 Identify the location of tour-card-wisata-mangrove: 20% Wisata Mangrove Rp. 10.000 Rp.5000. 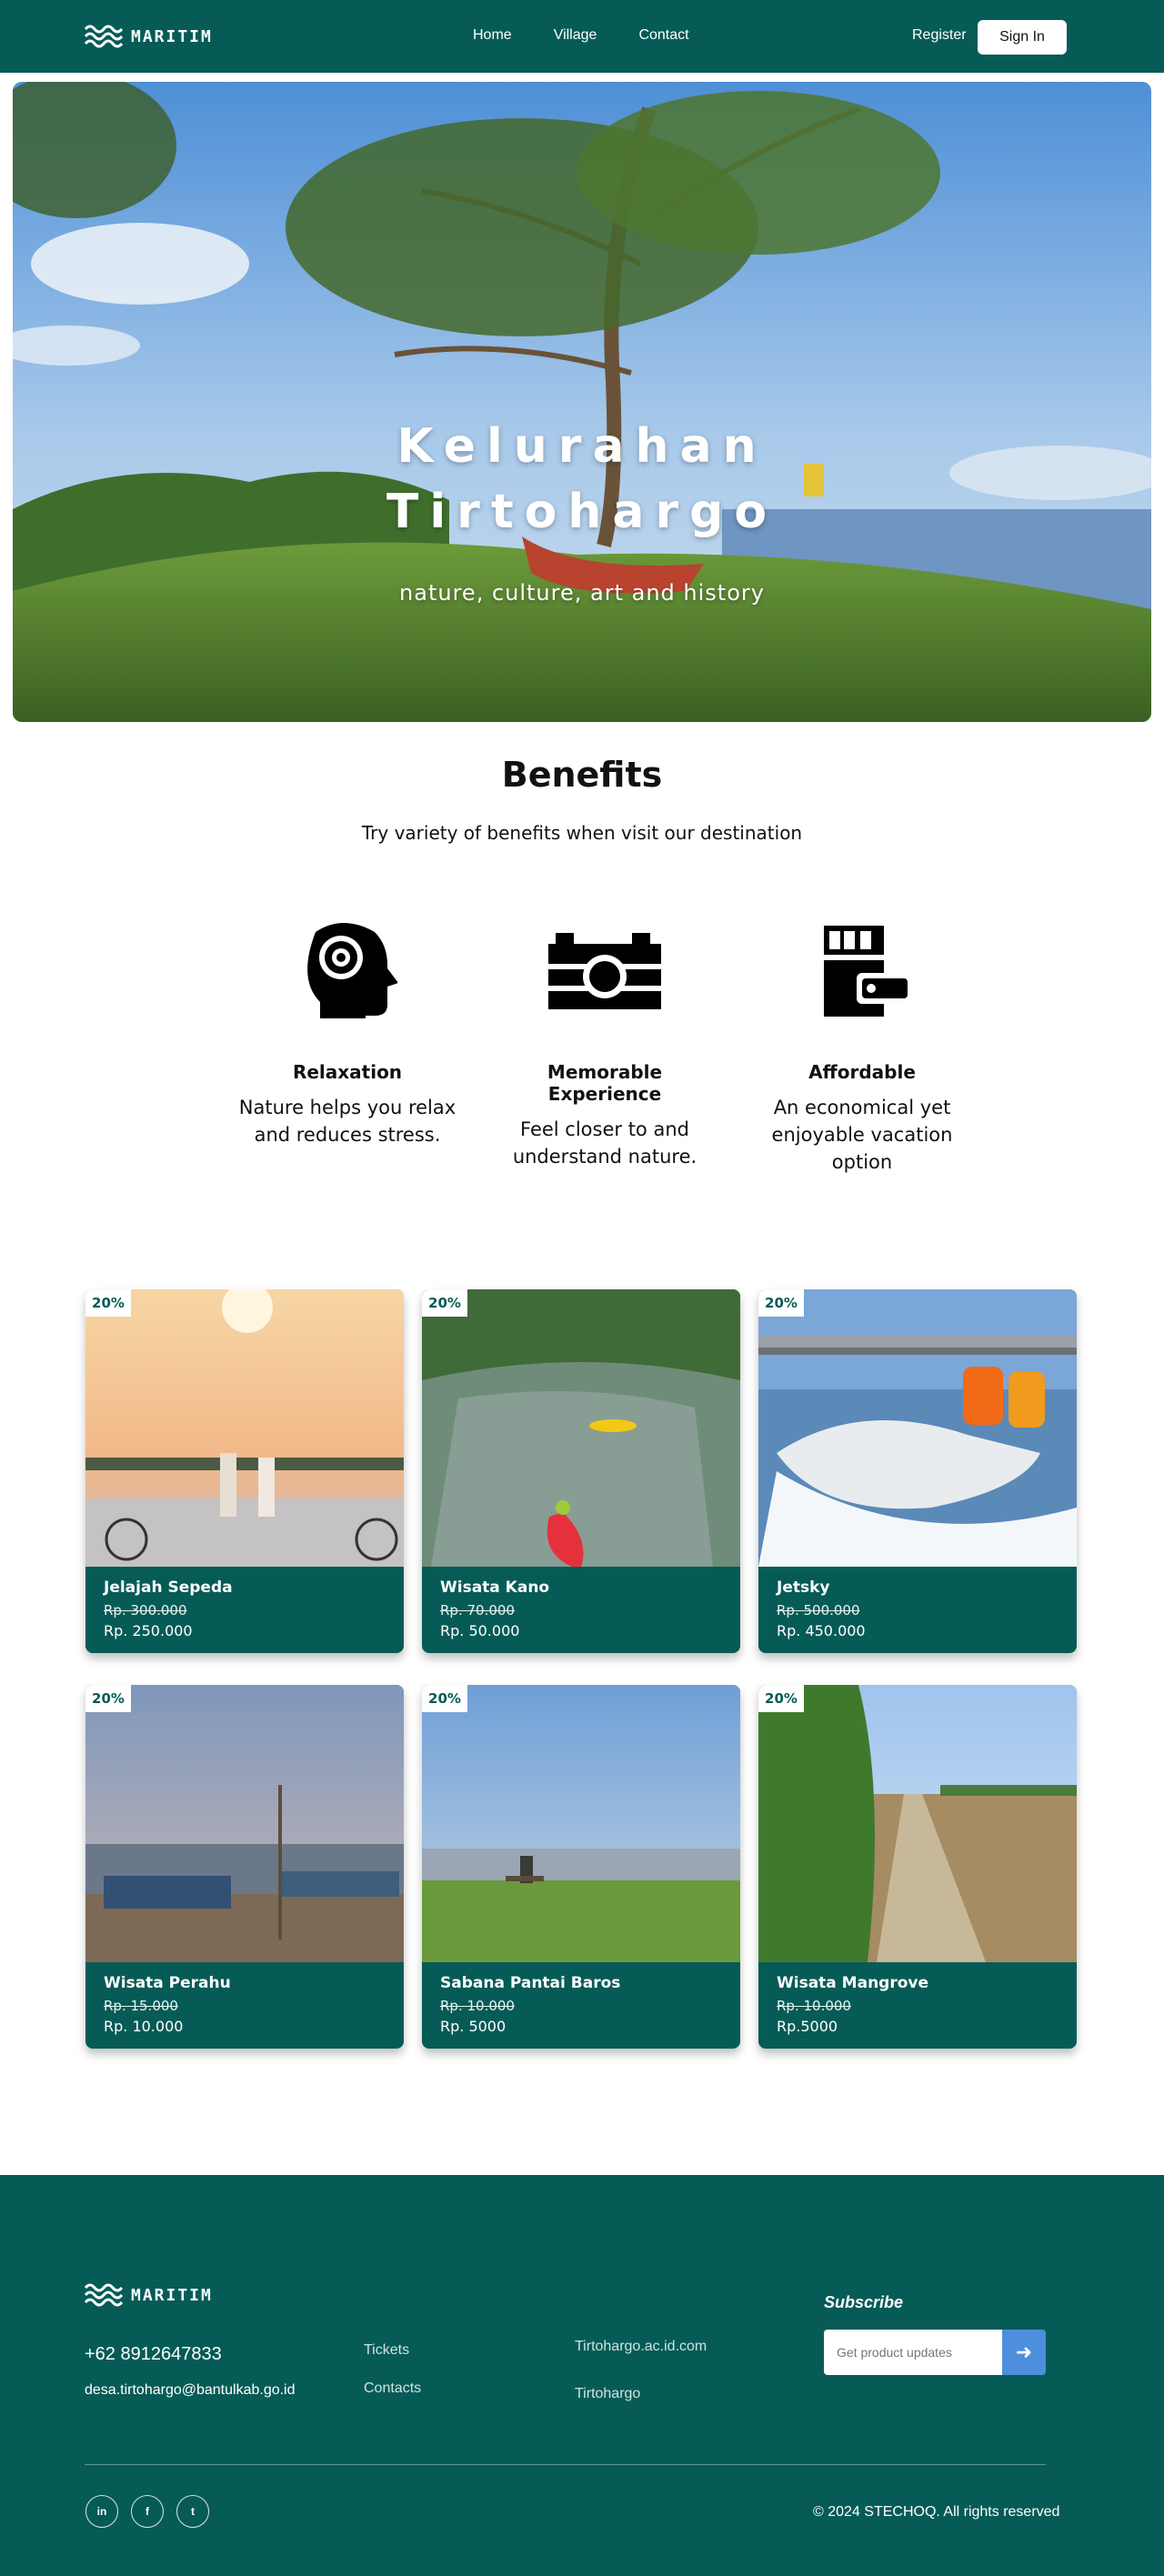
(918, 1867).